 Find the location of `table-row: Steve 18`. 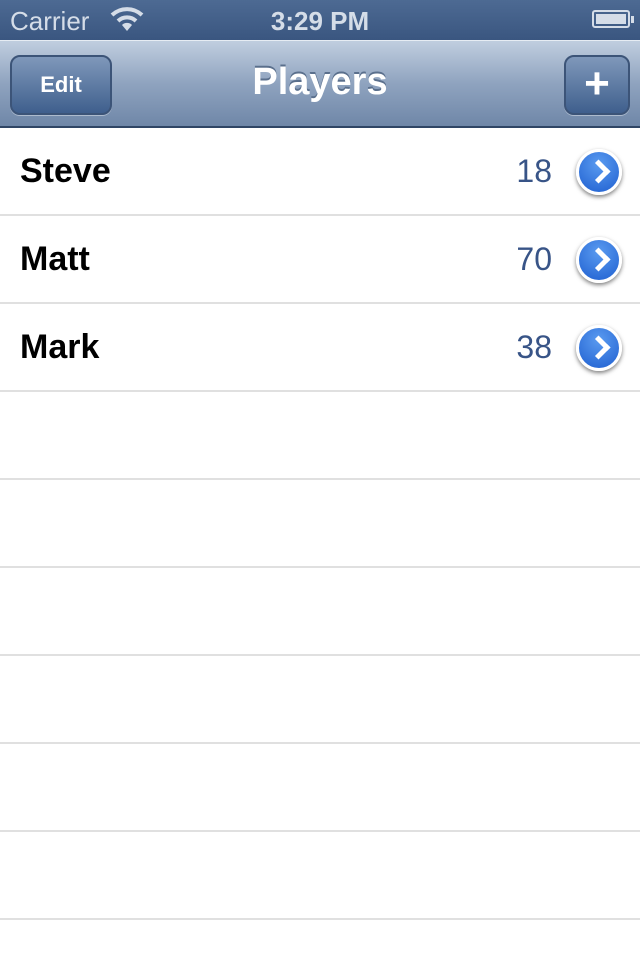

table-row: Steve 18 is located at coordinates (320, 172).